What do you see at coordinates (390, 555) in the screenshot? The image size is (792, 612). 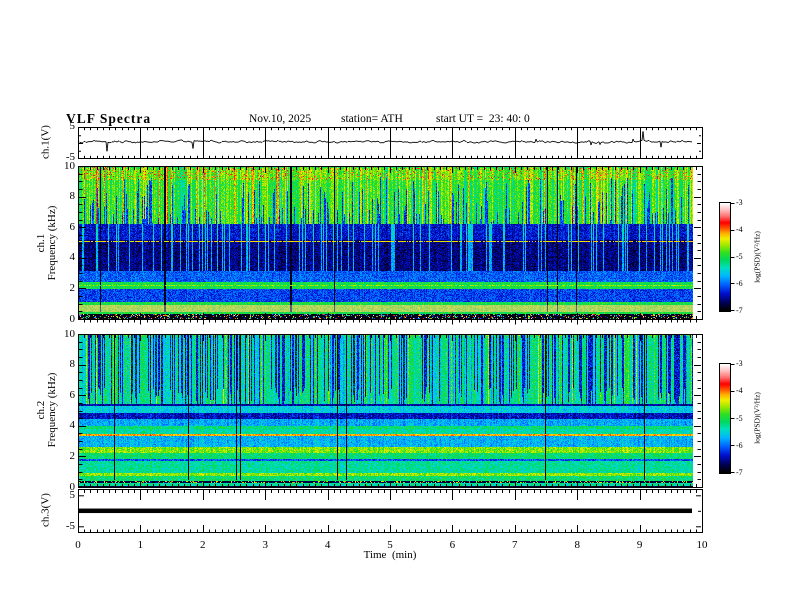 I see `time-axis-label: Time (min)` at bounding box center [390, 555].